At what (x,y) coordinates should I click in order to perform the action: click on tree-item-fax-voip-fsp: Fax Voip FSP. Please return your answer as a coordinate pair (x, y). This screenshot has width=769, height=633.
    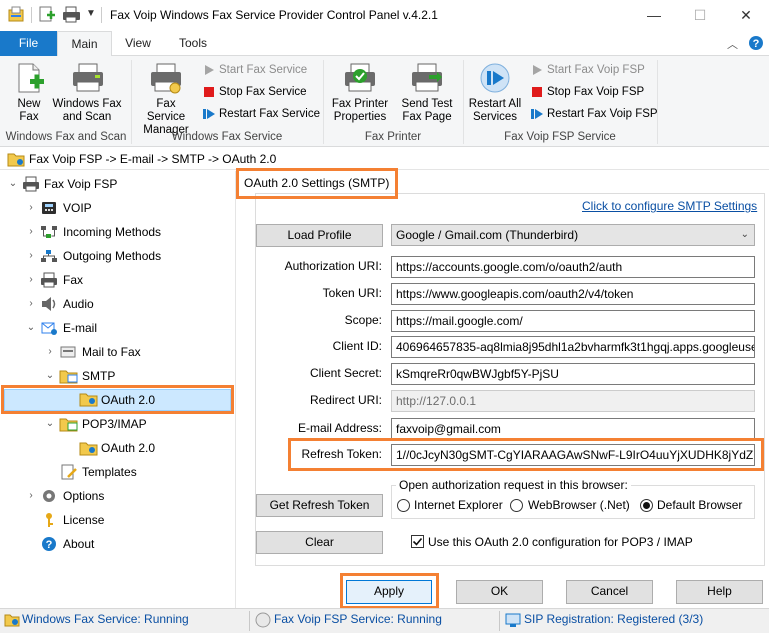
    Looking at the image, I should click on (80, 184).